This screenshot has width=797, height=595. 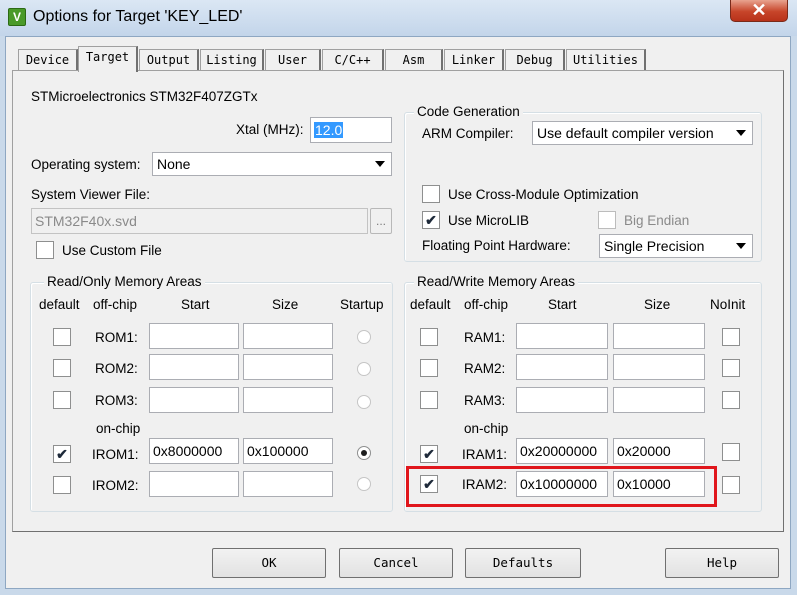 I want to click on rom1-default-checkbox, so click(x=62, y=337).